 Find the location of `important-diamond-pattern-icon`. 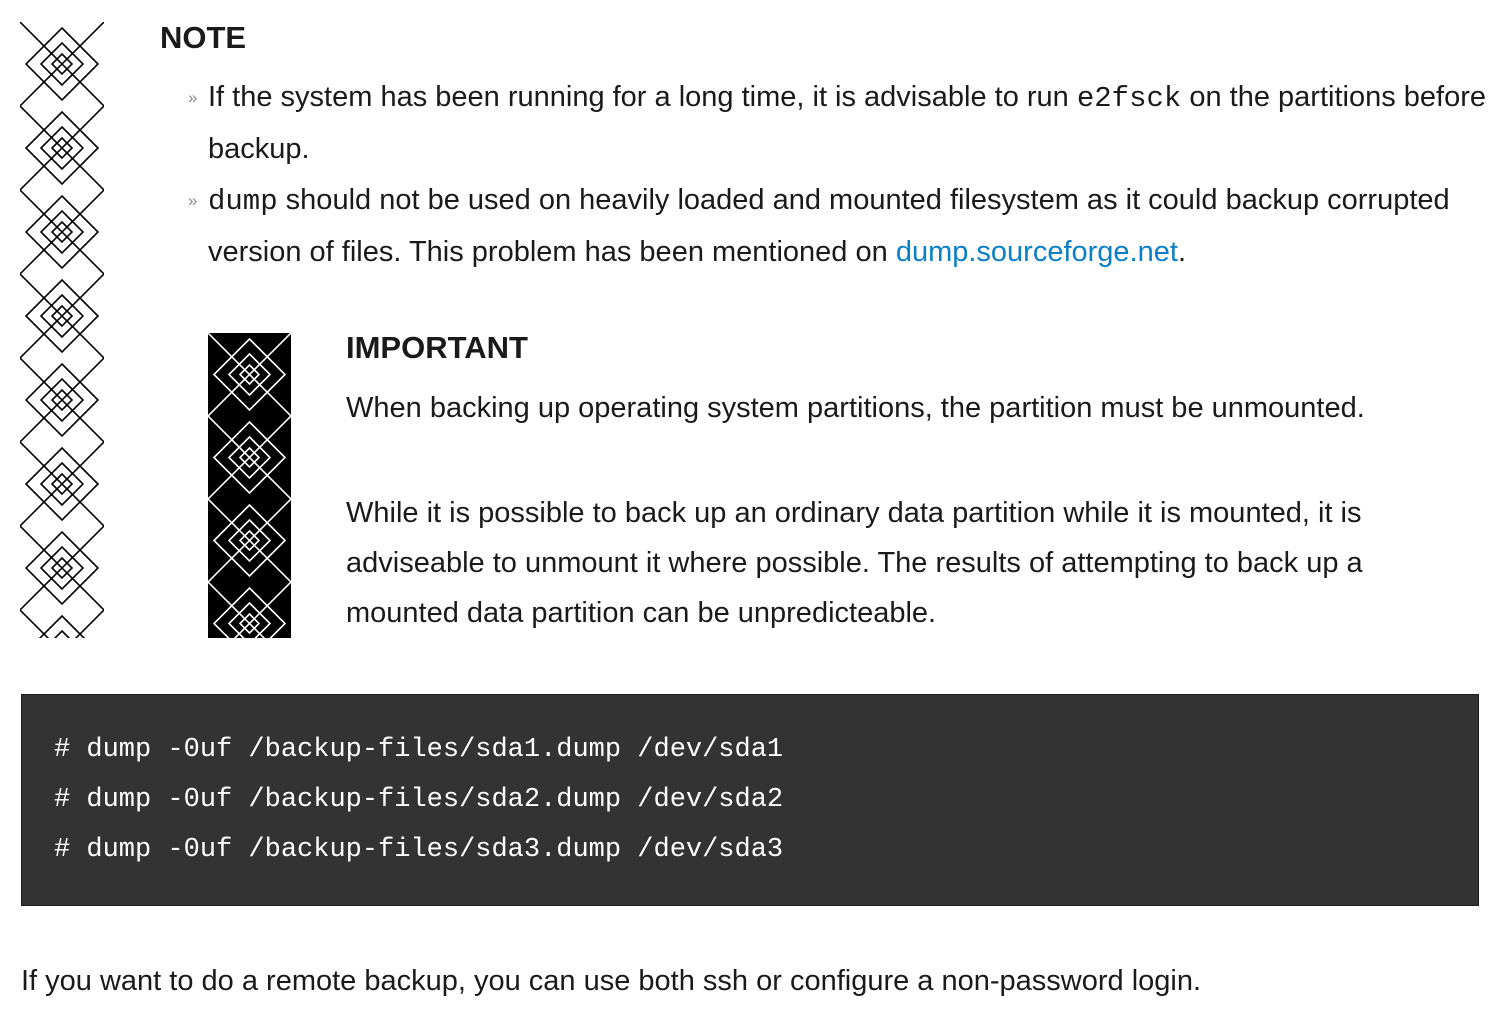

important-diamond-pattern-icon is located at coordinates (249, 485).